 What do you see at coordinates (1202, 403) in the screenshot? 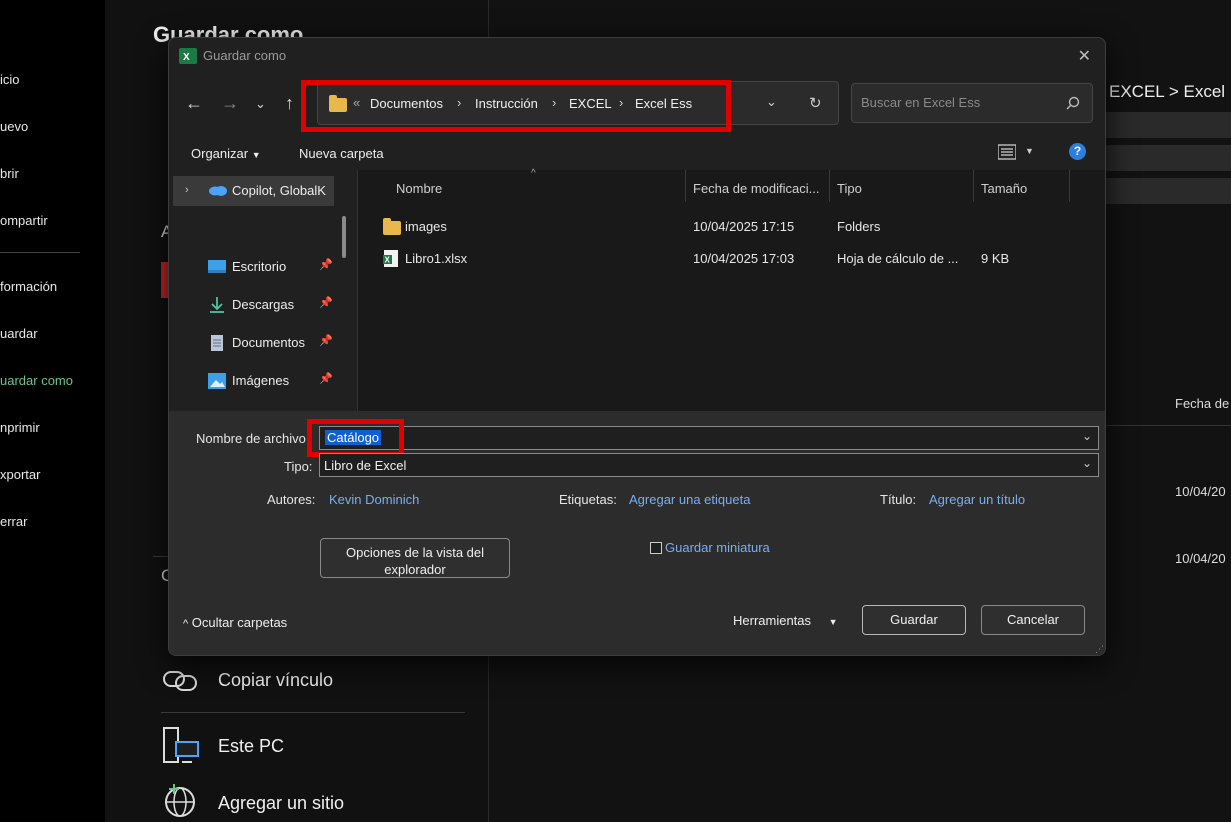
I see `fecha-header: Fecha de` at bounding box center [1202, 403].